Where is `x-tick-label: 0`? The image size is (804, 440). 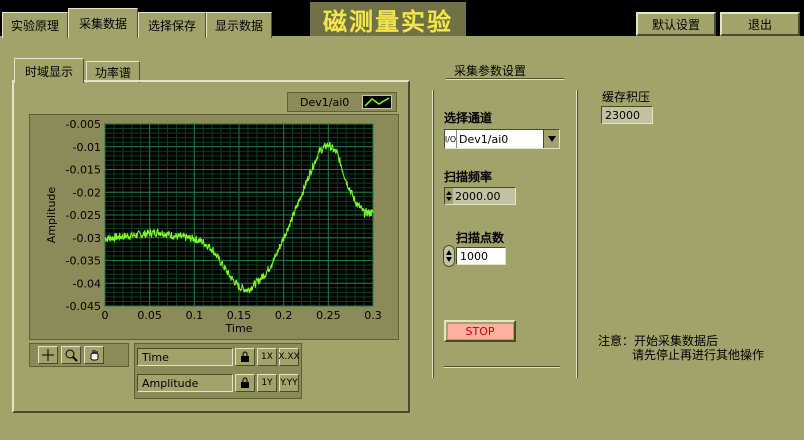 x-tick-label: 0 is located at coordinates (105, 315).